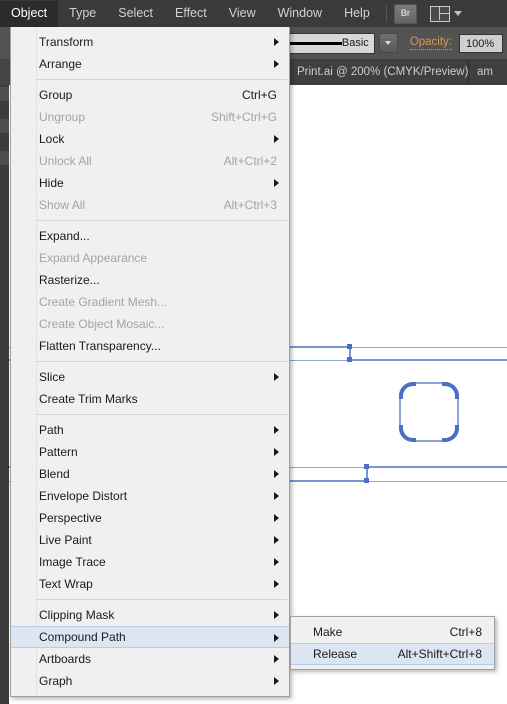  Describe the element at coordinates (150, 637) in the screenshot. I see `menu-item-compound-path: Compound Path` at that location.